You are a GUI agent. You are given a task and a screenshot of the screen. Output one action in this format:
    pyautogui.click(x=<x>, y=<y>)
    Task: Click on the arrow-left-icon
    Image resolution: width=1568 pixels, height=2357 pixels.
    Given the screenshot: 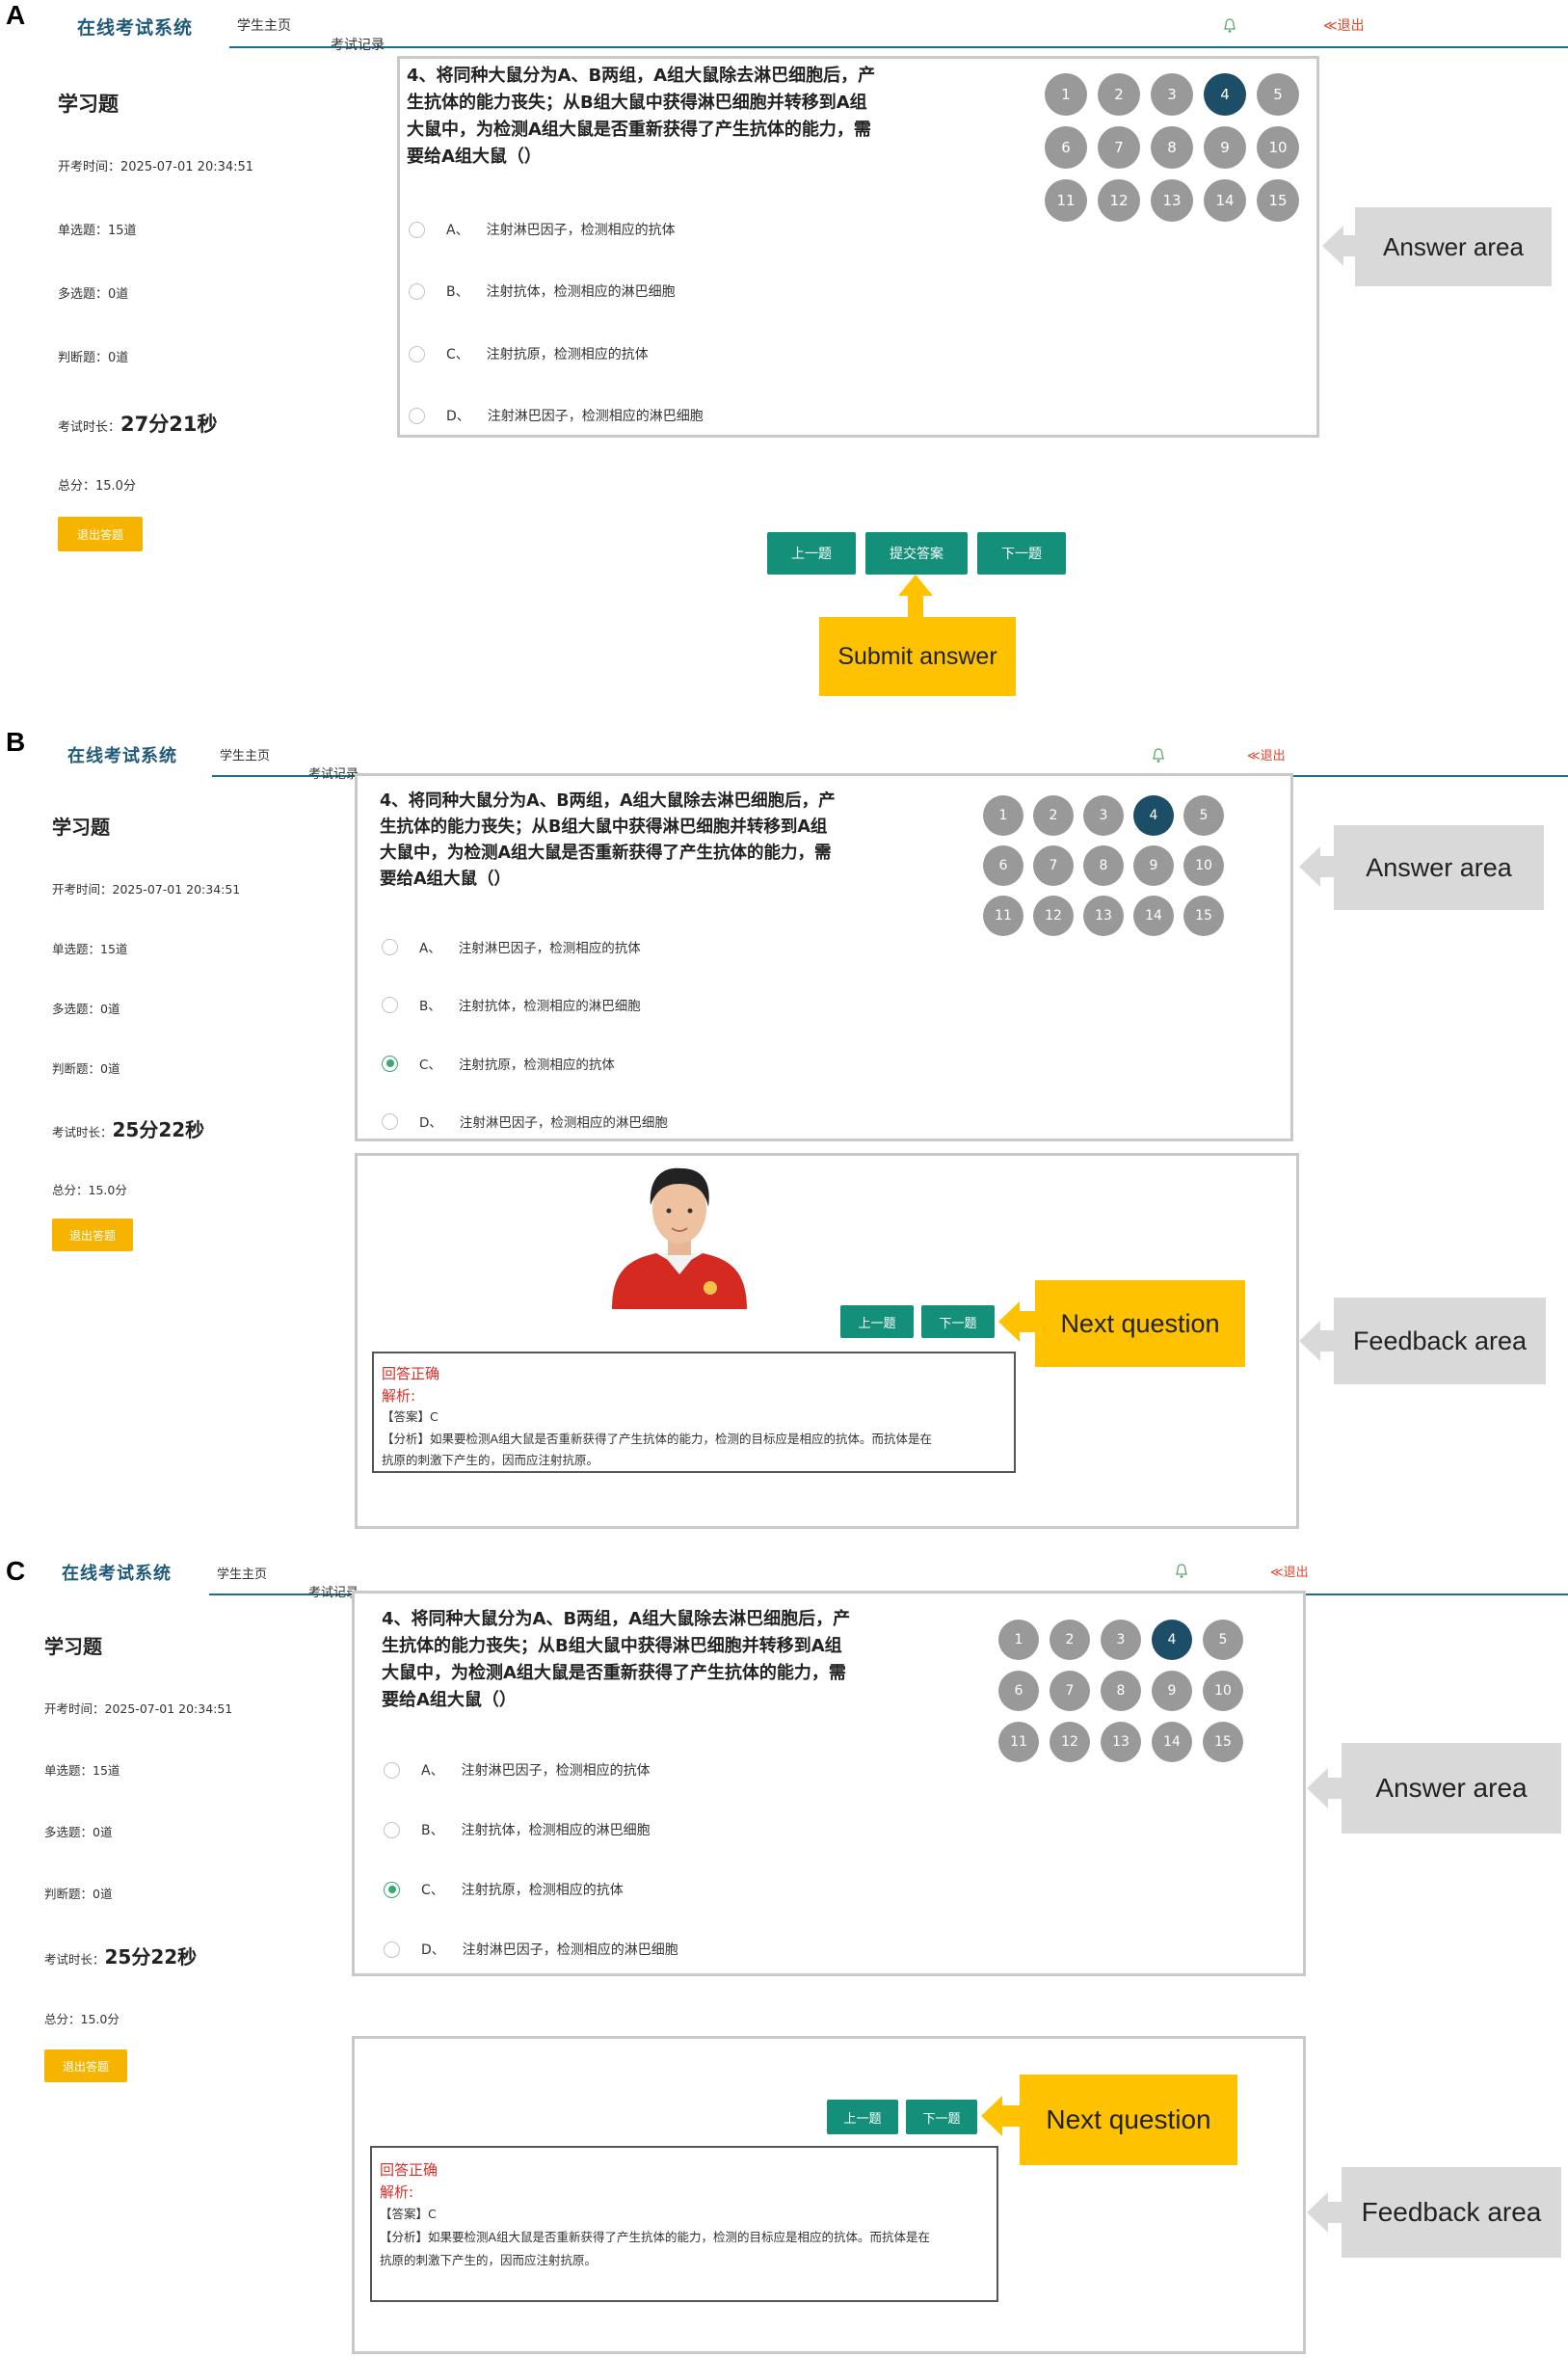 What is the action you would take?
    pyautogui.click(x=1316, y=866)
    